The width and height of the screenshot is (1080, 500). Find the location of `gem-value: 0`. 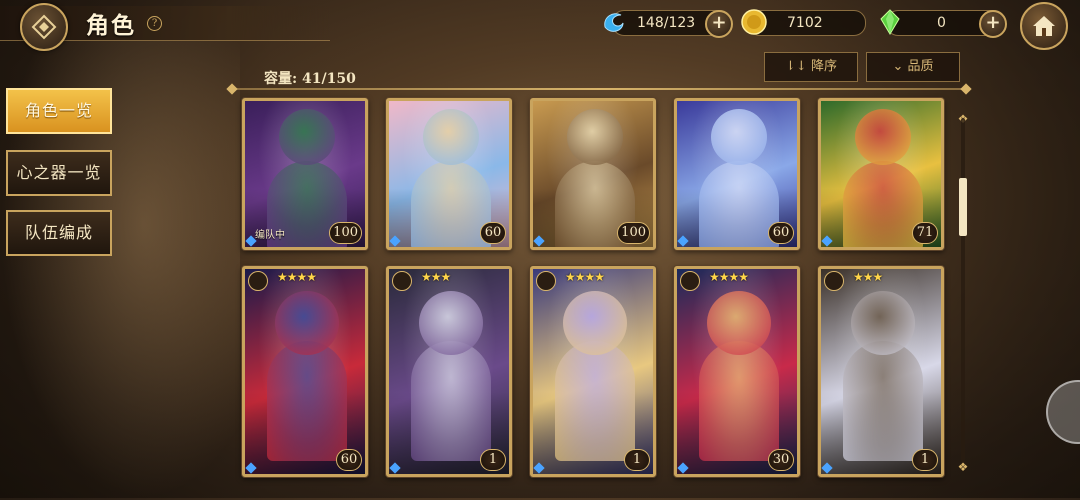

gem-value: 0 is located at coordinates (941, 23).